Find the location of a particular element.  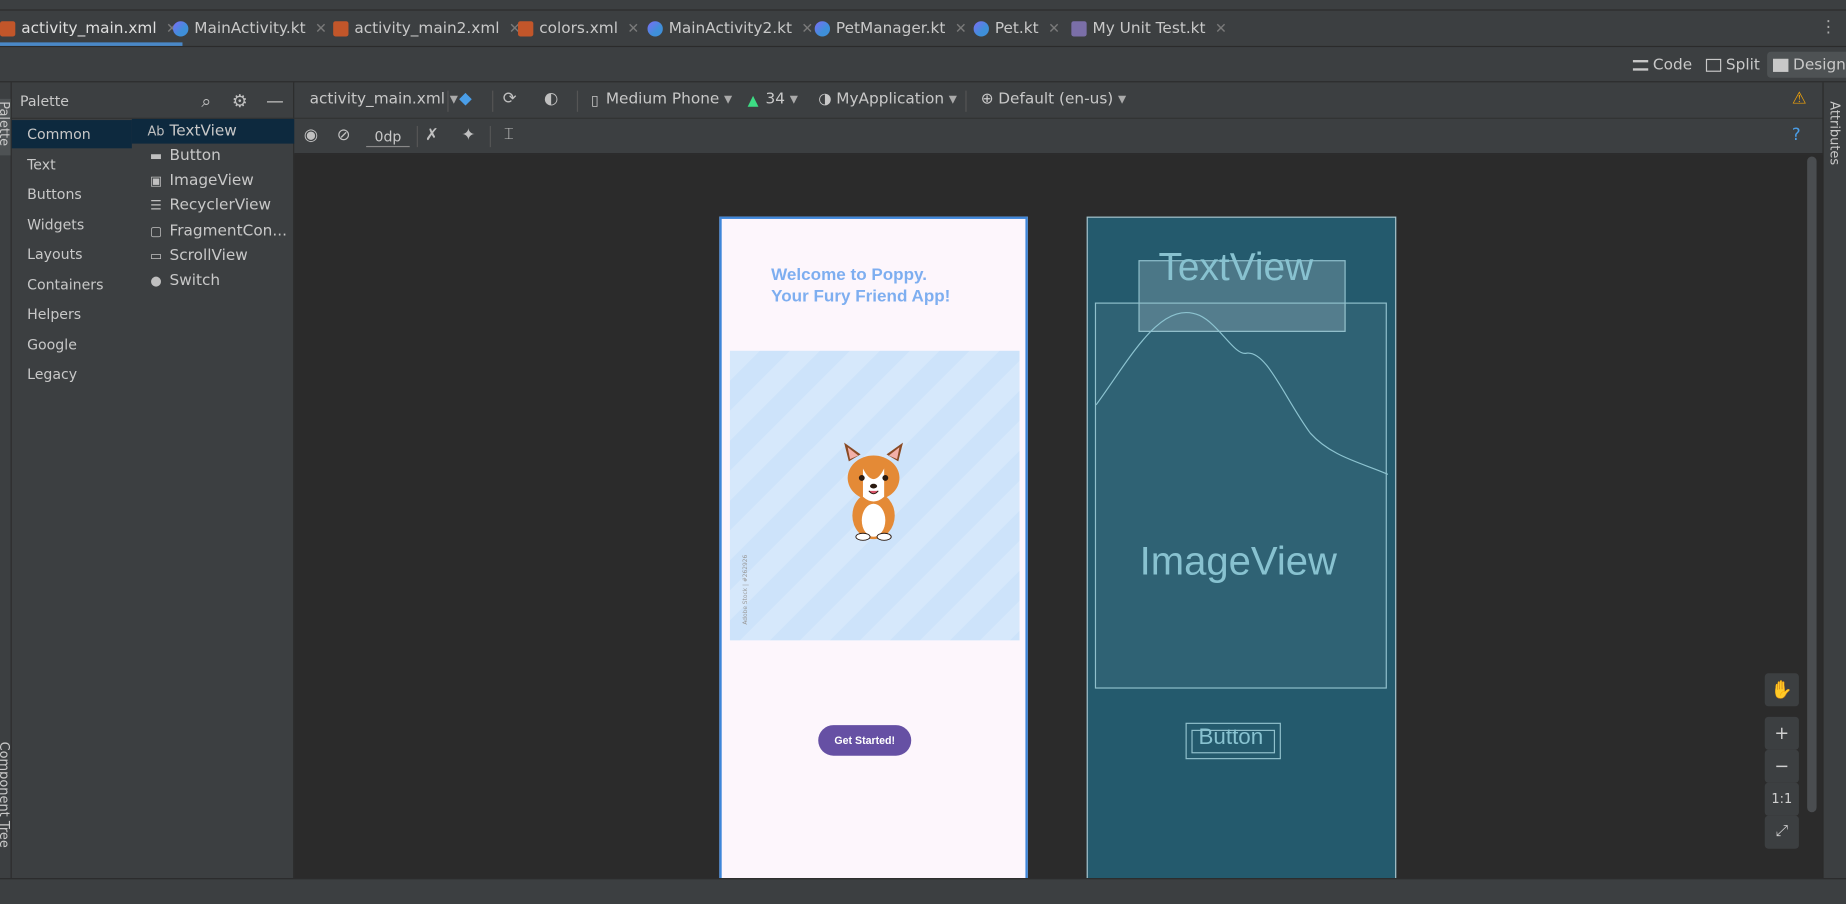

minimize-icon: — is located at coordinates (275, 101).